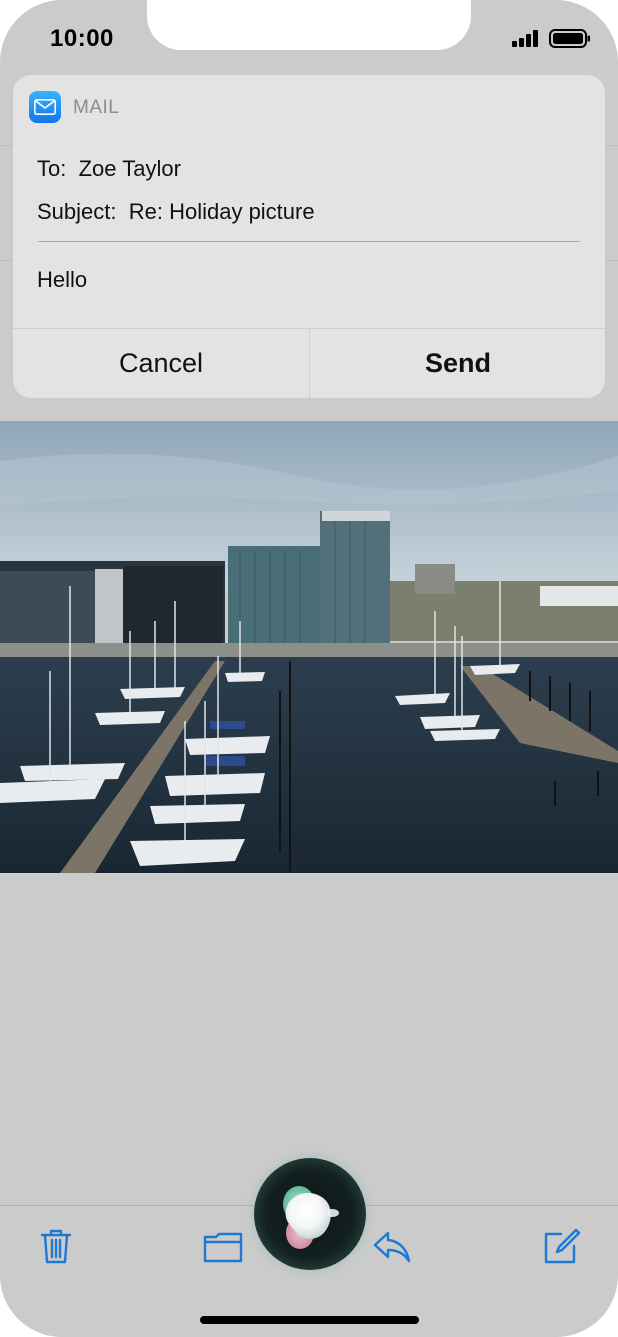  What do you see at coordinates (129, 168) in the screenshot?
I see `recipient-value: Zoe Taylor` at bounding box center [129, 168].